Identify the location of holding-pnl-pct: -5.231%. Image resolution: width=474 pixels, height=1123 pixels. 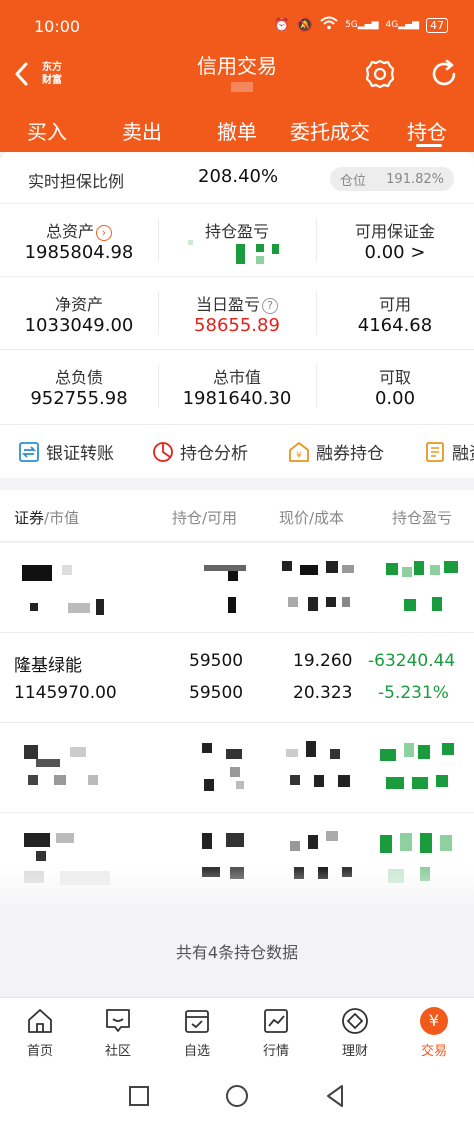
(413, 693).